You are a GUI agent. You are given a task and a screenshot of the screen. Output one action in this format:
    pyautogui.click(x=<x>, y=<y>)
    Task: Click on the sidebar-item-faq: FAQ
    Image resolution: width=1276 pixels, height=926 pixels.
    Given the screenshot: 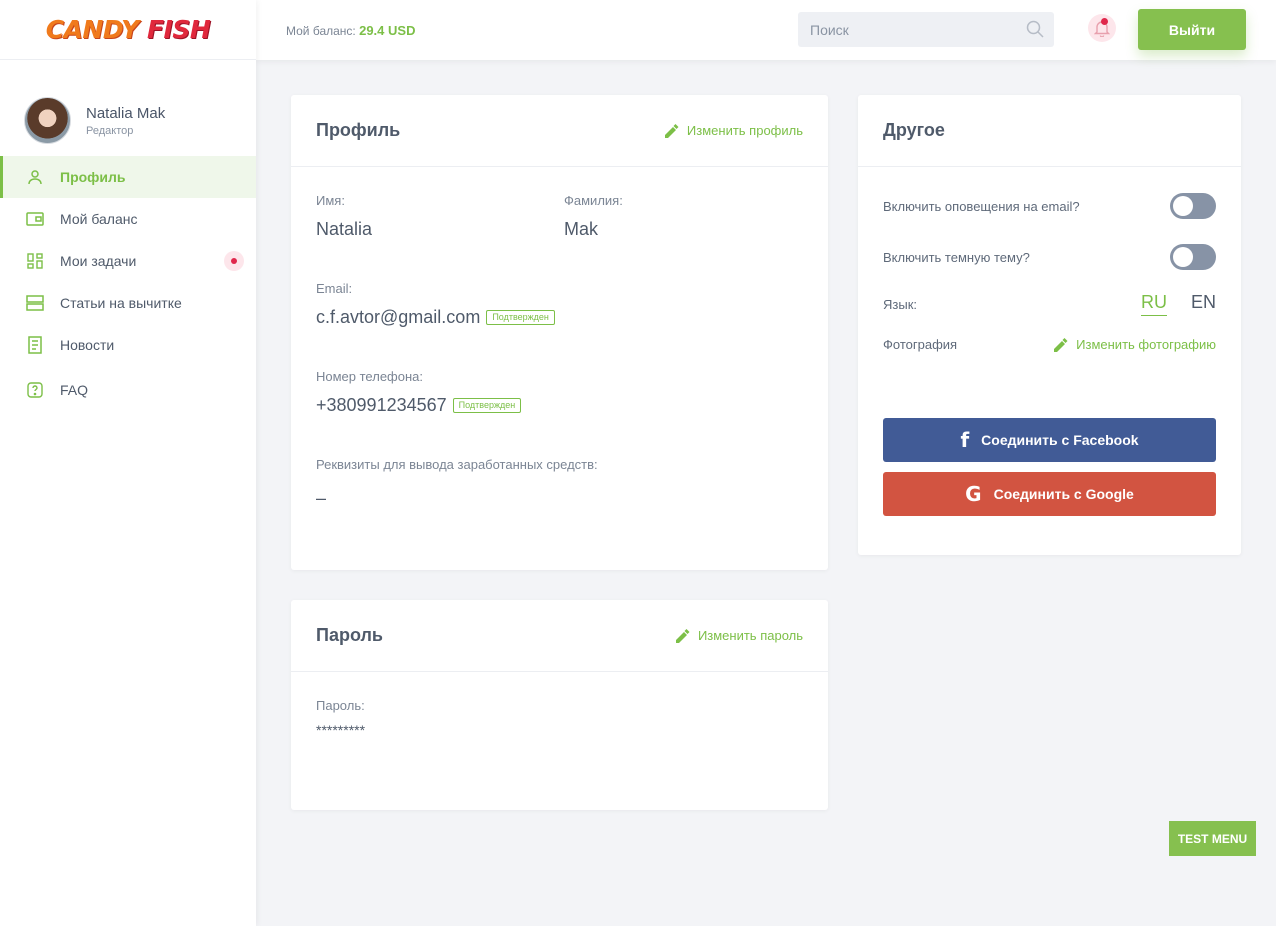 What is the action you would take?
    pyautogui.click(x=128, y=390)
    